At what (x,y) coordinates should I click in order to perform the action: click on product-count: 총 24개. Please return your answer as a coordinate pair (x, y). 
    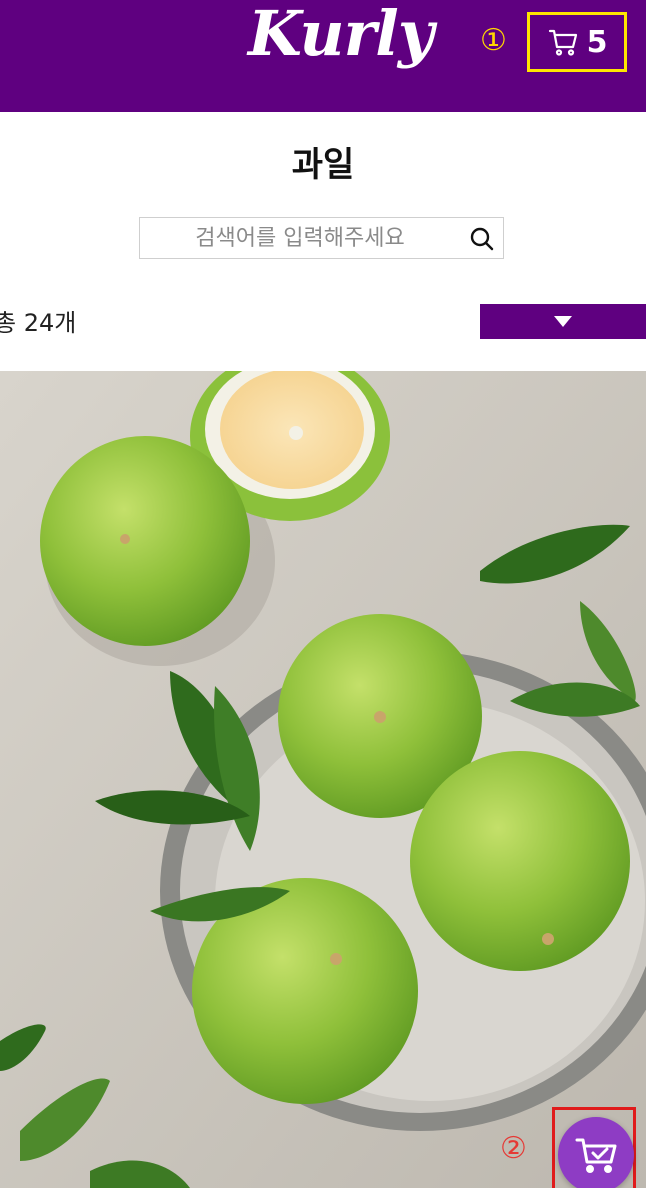
    Looking at the image, I should click on (38, 323).